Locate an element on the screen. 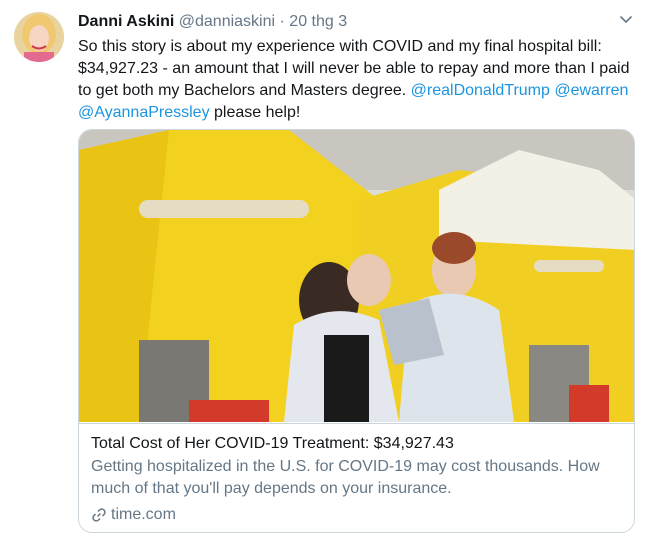  mention-ayannapressley: @AyannaPressley is located at coordinates (144, 112).